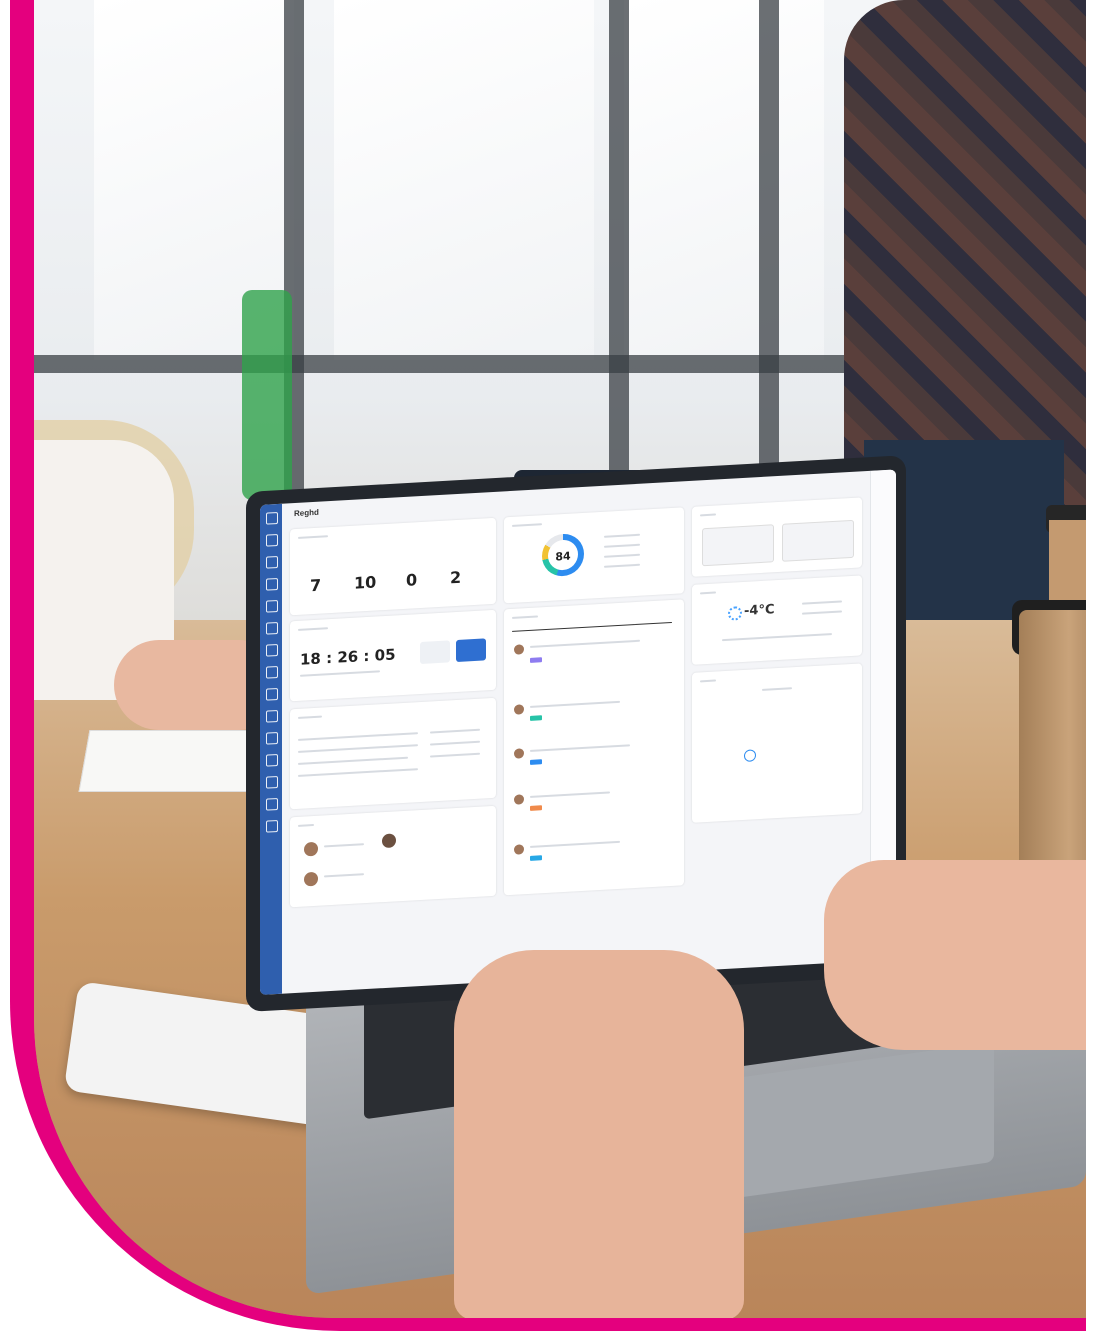  What do you see at coordinates (750, 755) in the screenshot?
I see `calendar-today` at bounding box center [750, 755].